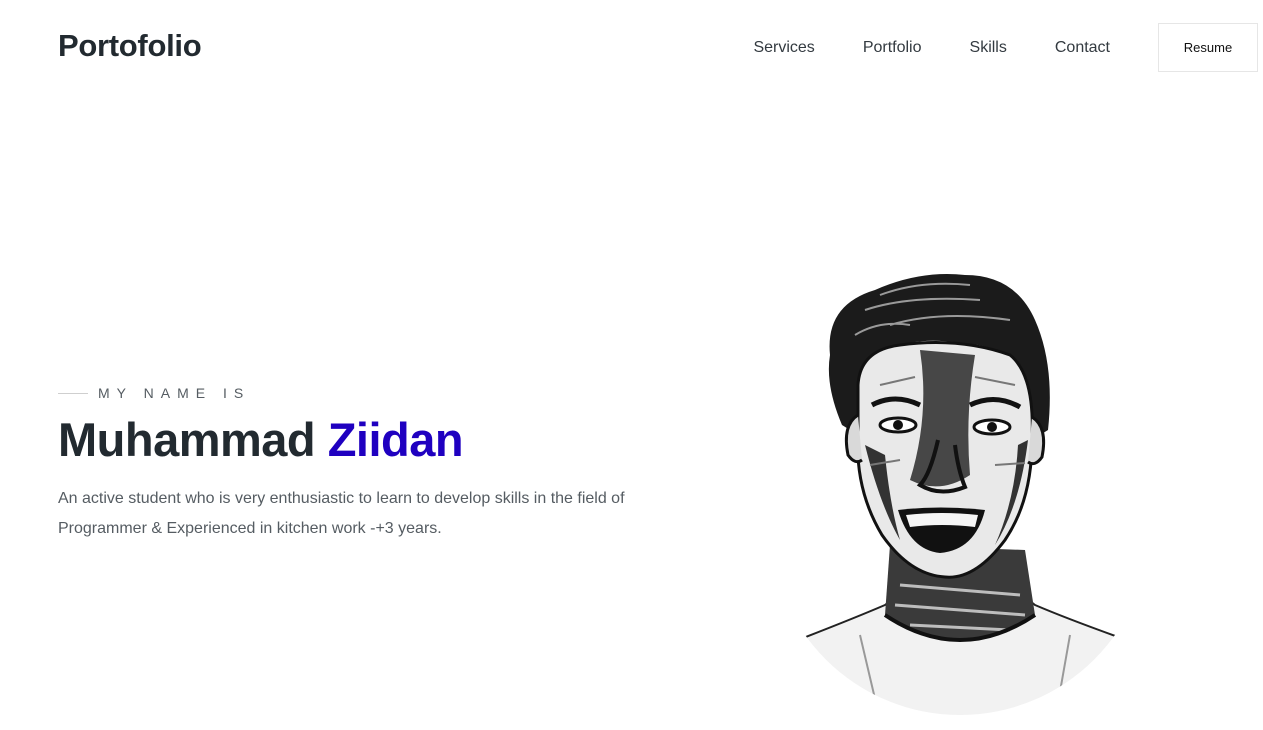 Image resolution: width=1263 pixels, height=730 pixels. I want to click on last-name: Ziidan, so click(395, 439).